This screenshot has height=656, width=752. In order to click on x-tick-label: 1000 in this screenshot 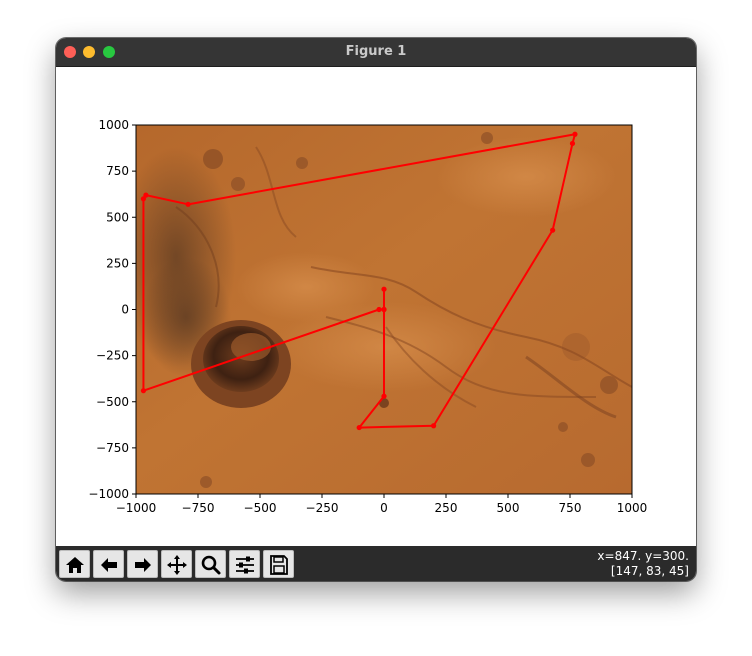, I will do `click(632, 508)`.